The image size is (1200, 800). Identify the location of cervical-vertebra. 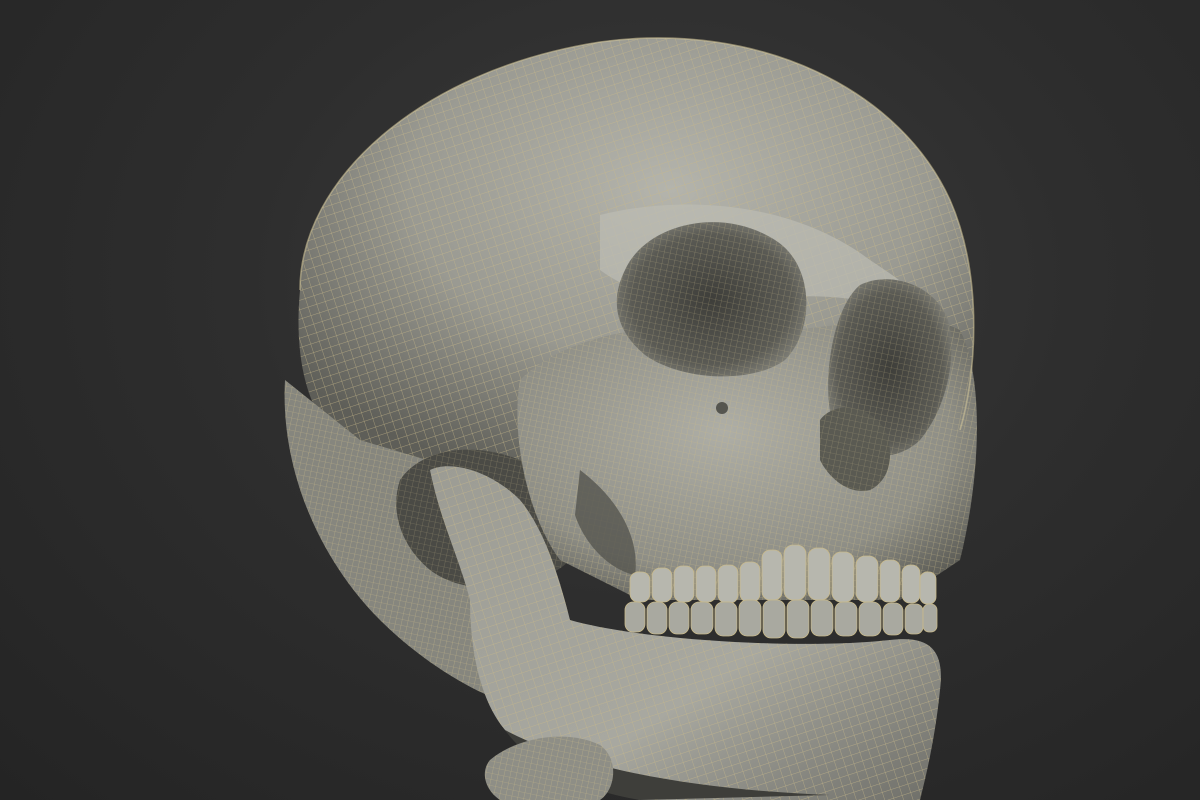
(549, 768).